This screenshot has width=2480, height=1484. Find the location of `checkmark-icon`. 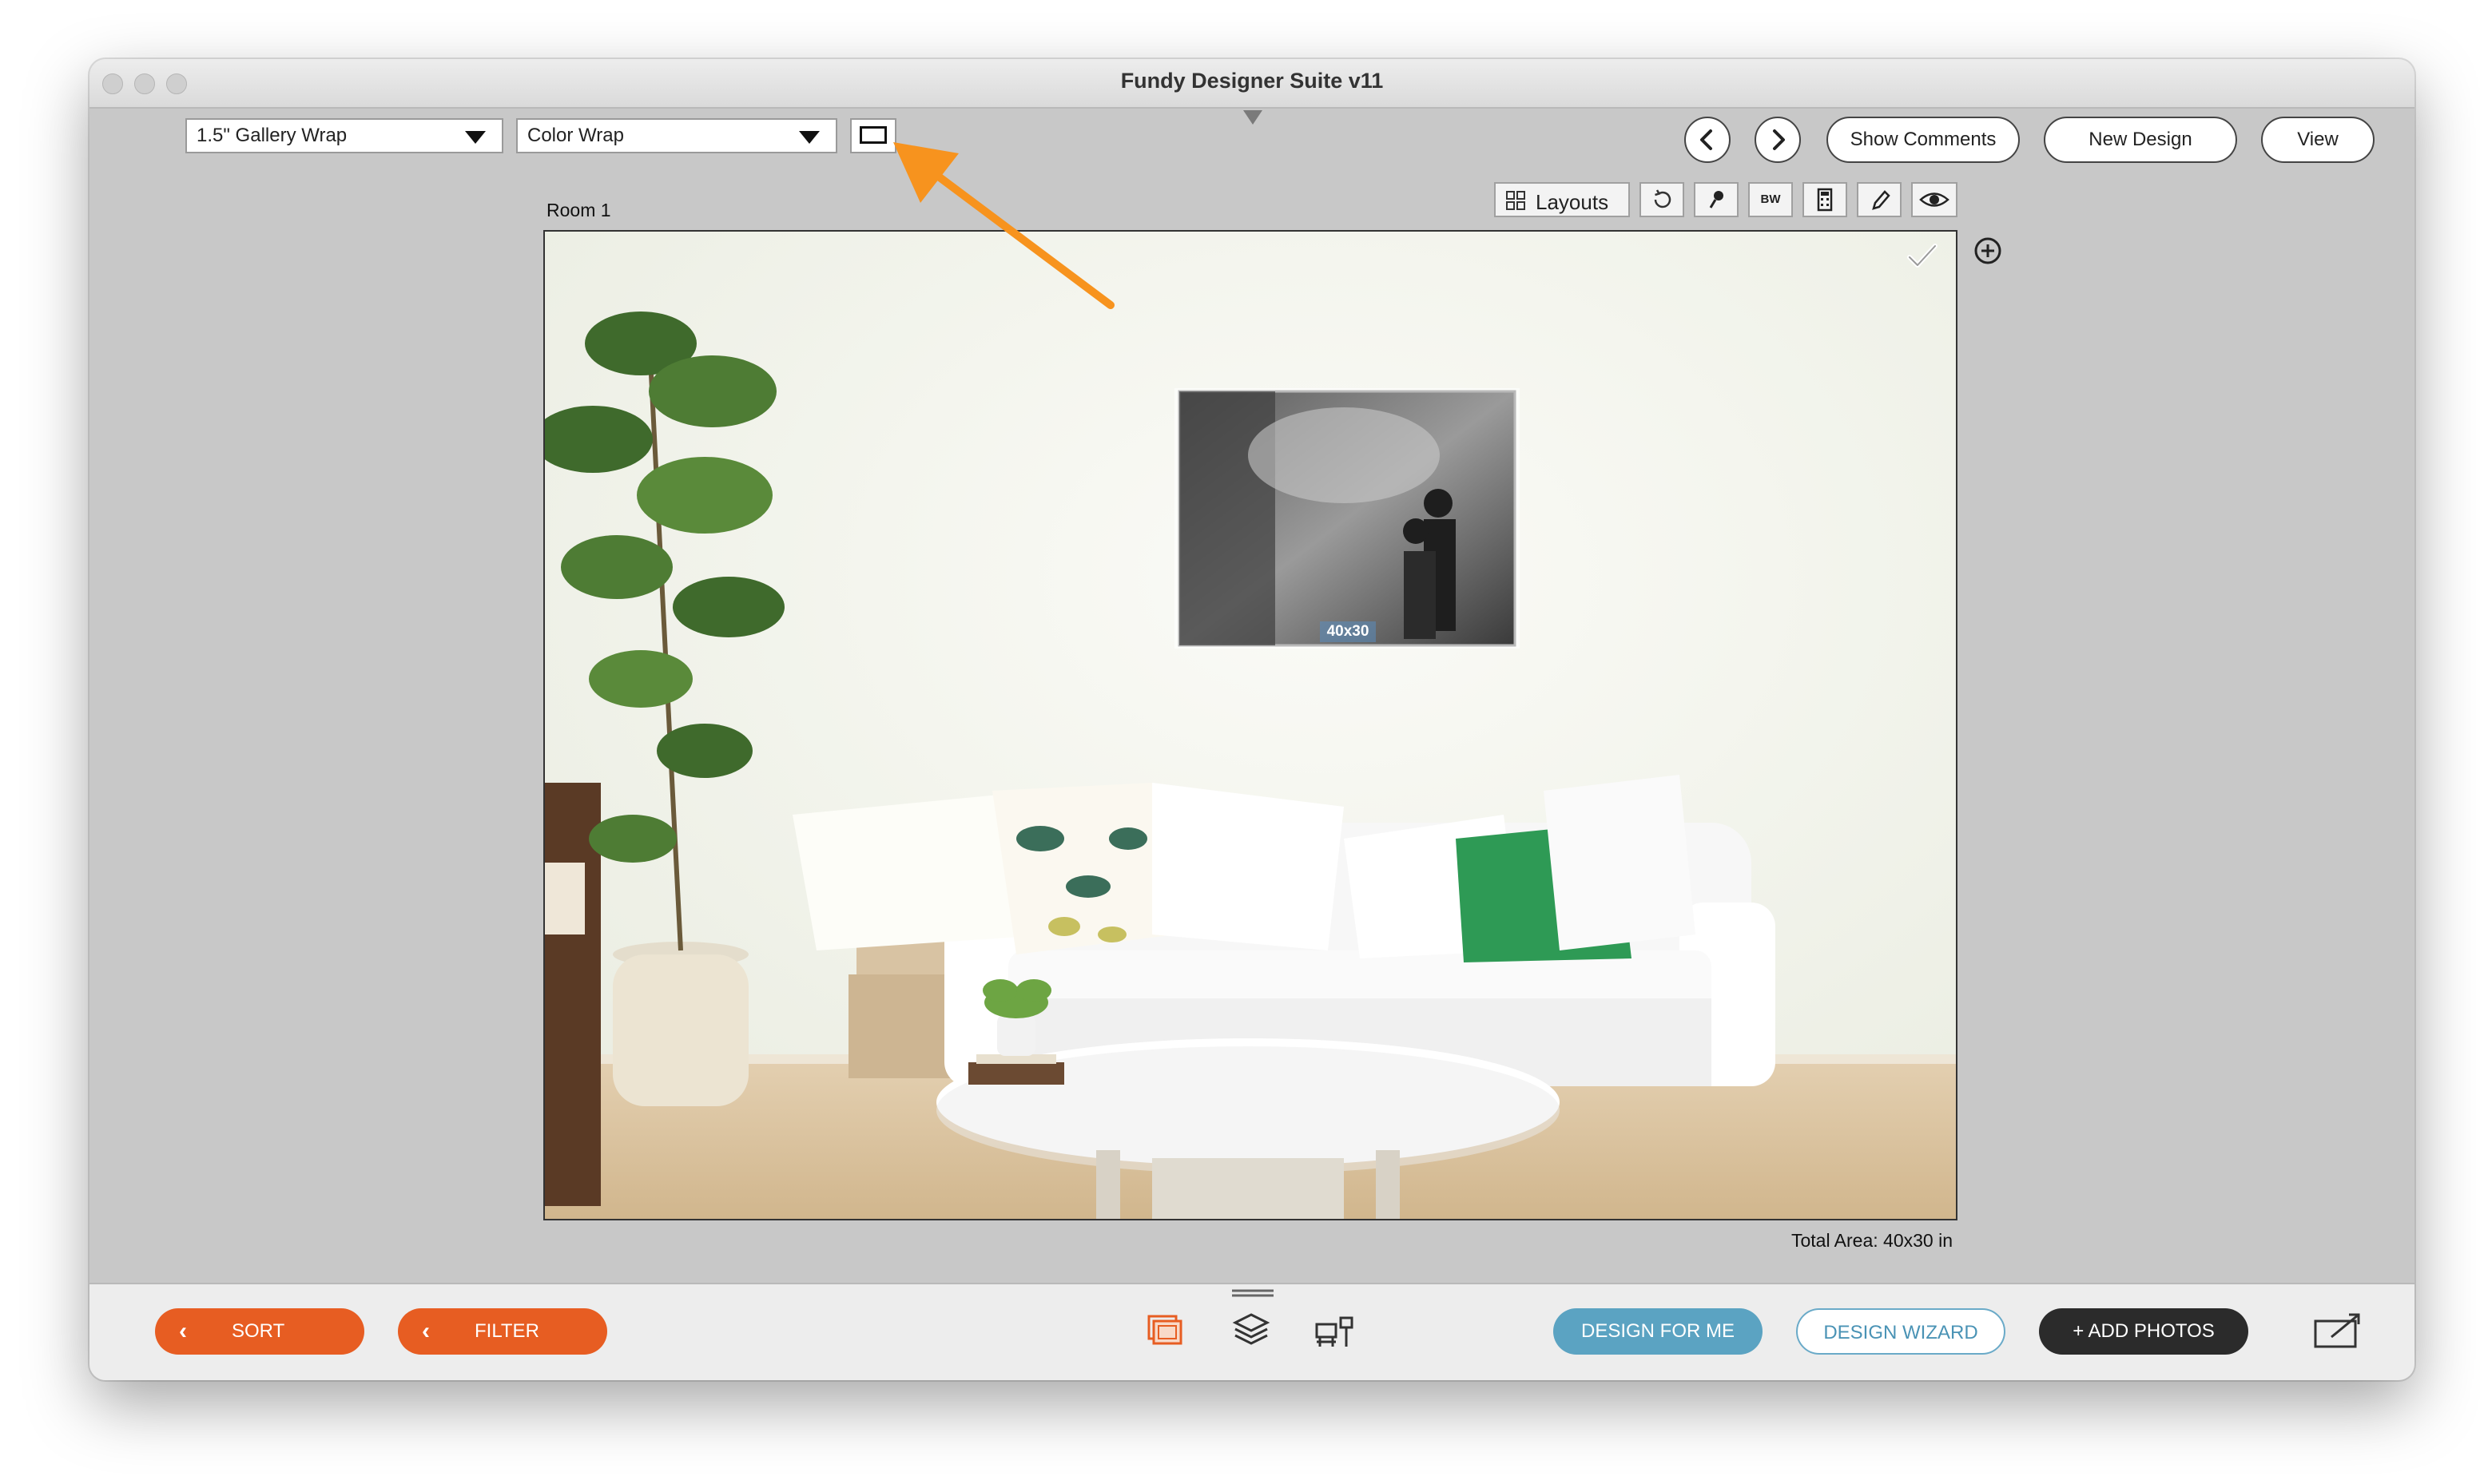

checkmark-icon is located at coordinates (1923, 256).